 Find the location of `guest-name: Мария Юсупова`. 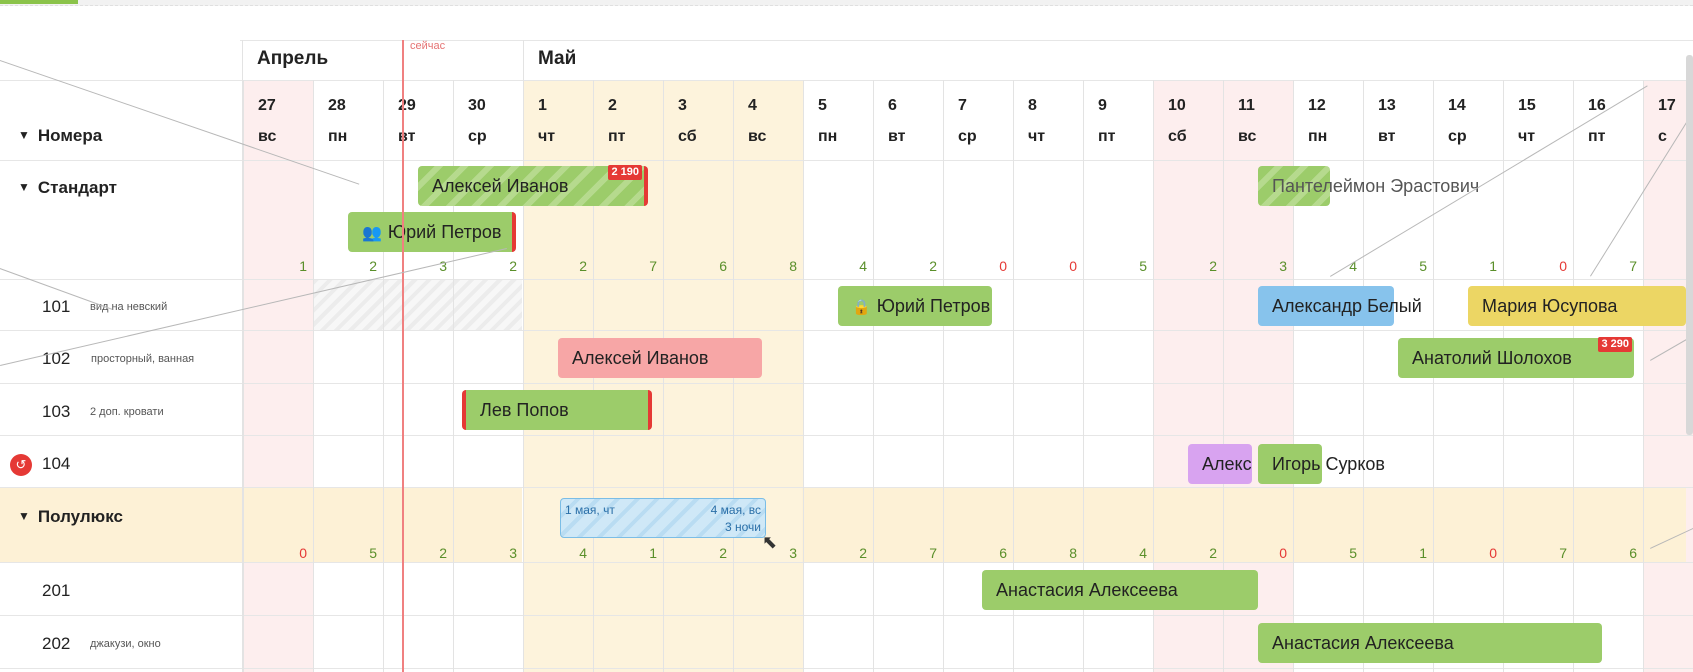

guest-name: Мария Юсупова is located at coordinates (1550, 306).